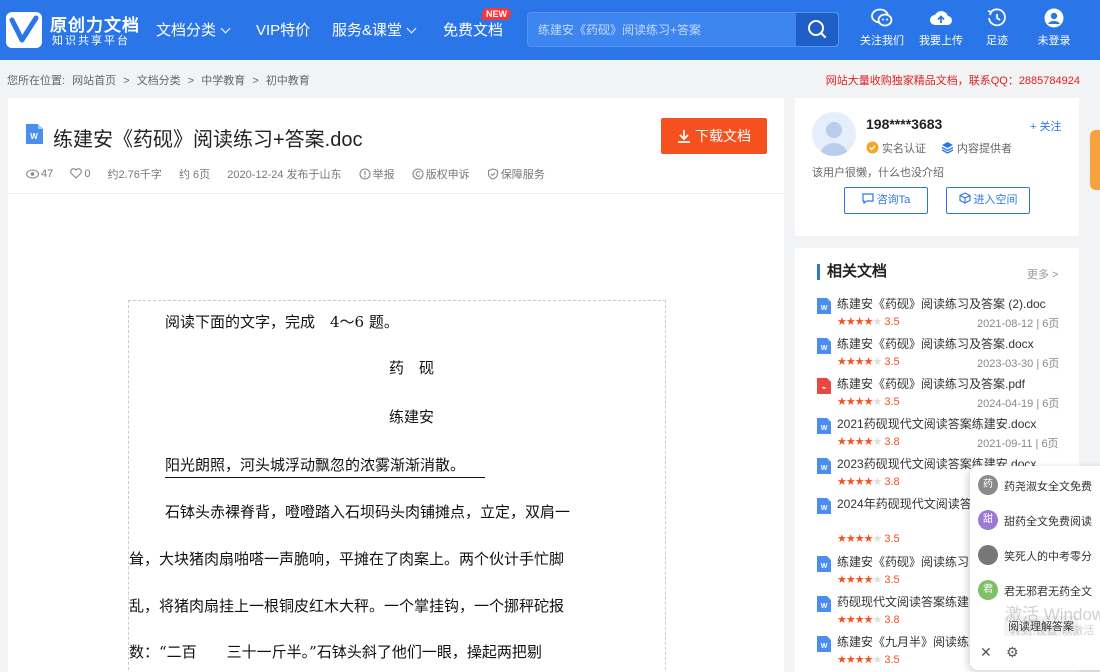 This screenshot has width=1100, height=672. I want to click on purchase-notice: 网站大量收购独家精品文档，联系QQ：2885784924, so click(953, 80).